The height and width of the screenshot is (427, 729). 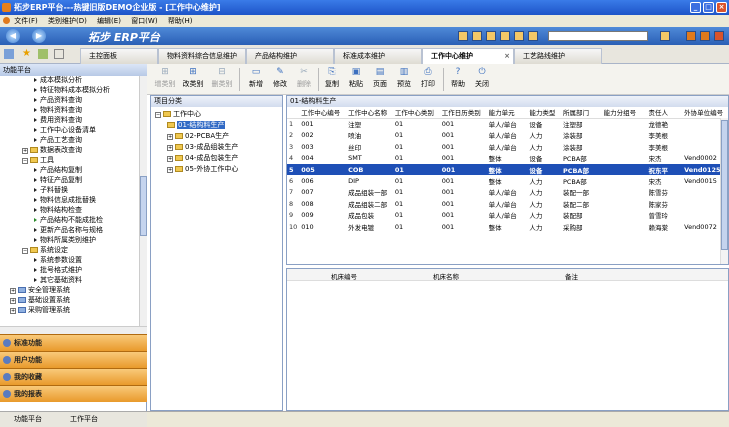 I want to click on tab-product-structure: 产品结构维护, so click(x=290, y=56).